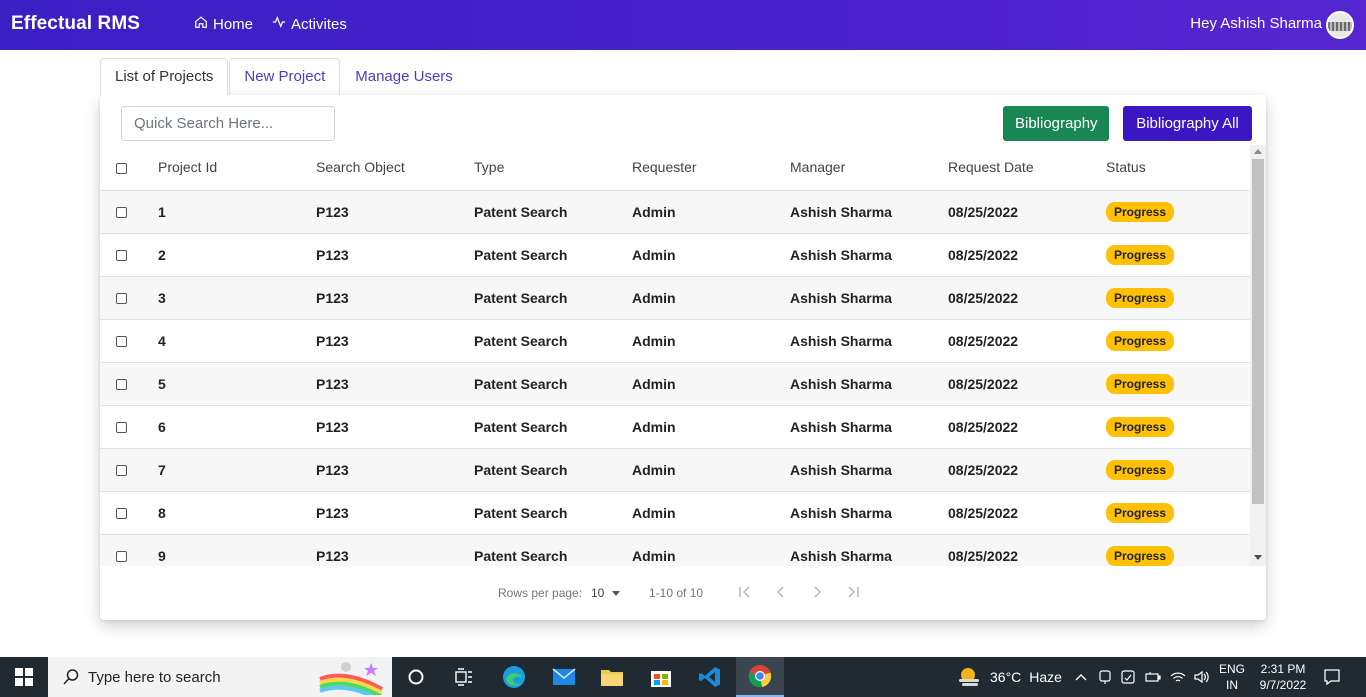 This screenshot has width=1366, height=697. Describe the element at coordinates (1178, 677) in the screenshot. I see `wifi-icon` at that location.